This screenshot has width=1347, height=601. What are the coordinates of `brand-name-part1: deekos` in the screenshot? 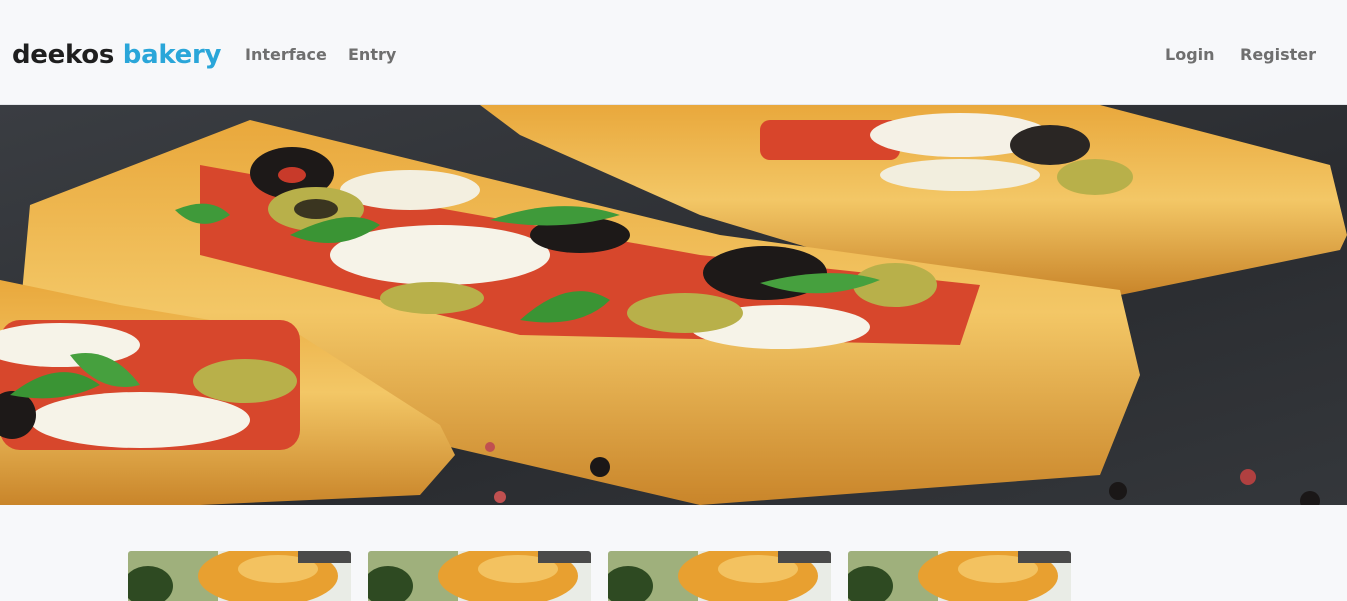 It's located at (63, 55).